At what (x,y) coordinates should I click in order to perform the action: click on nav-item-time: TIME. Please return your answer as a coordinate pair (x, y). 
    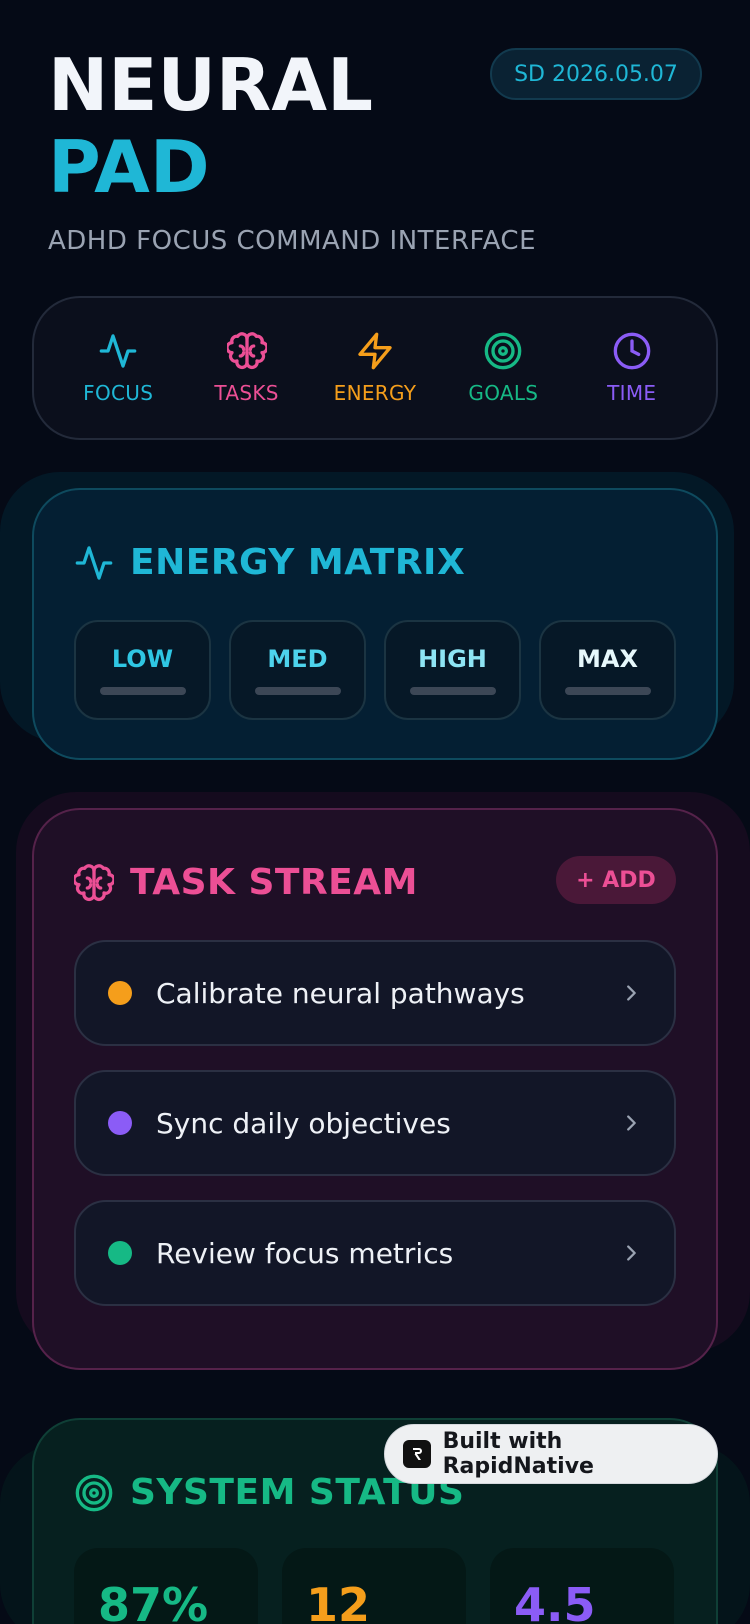
    Looking at the image, I should click on (632, 368).